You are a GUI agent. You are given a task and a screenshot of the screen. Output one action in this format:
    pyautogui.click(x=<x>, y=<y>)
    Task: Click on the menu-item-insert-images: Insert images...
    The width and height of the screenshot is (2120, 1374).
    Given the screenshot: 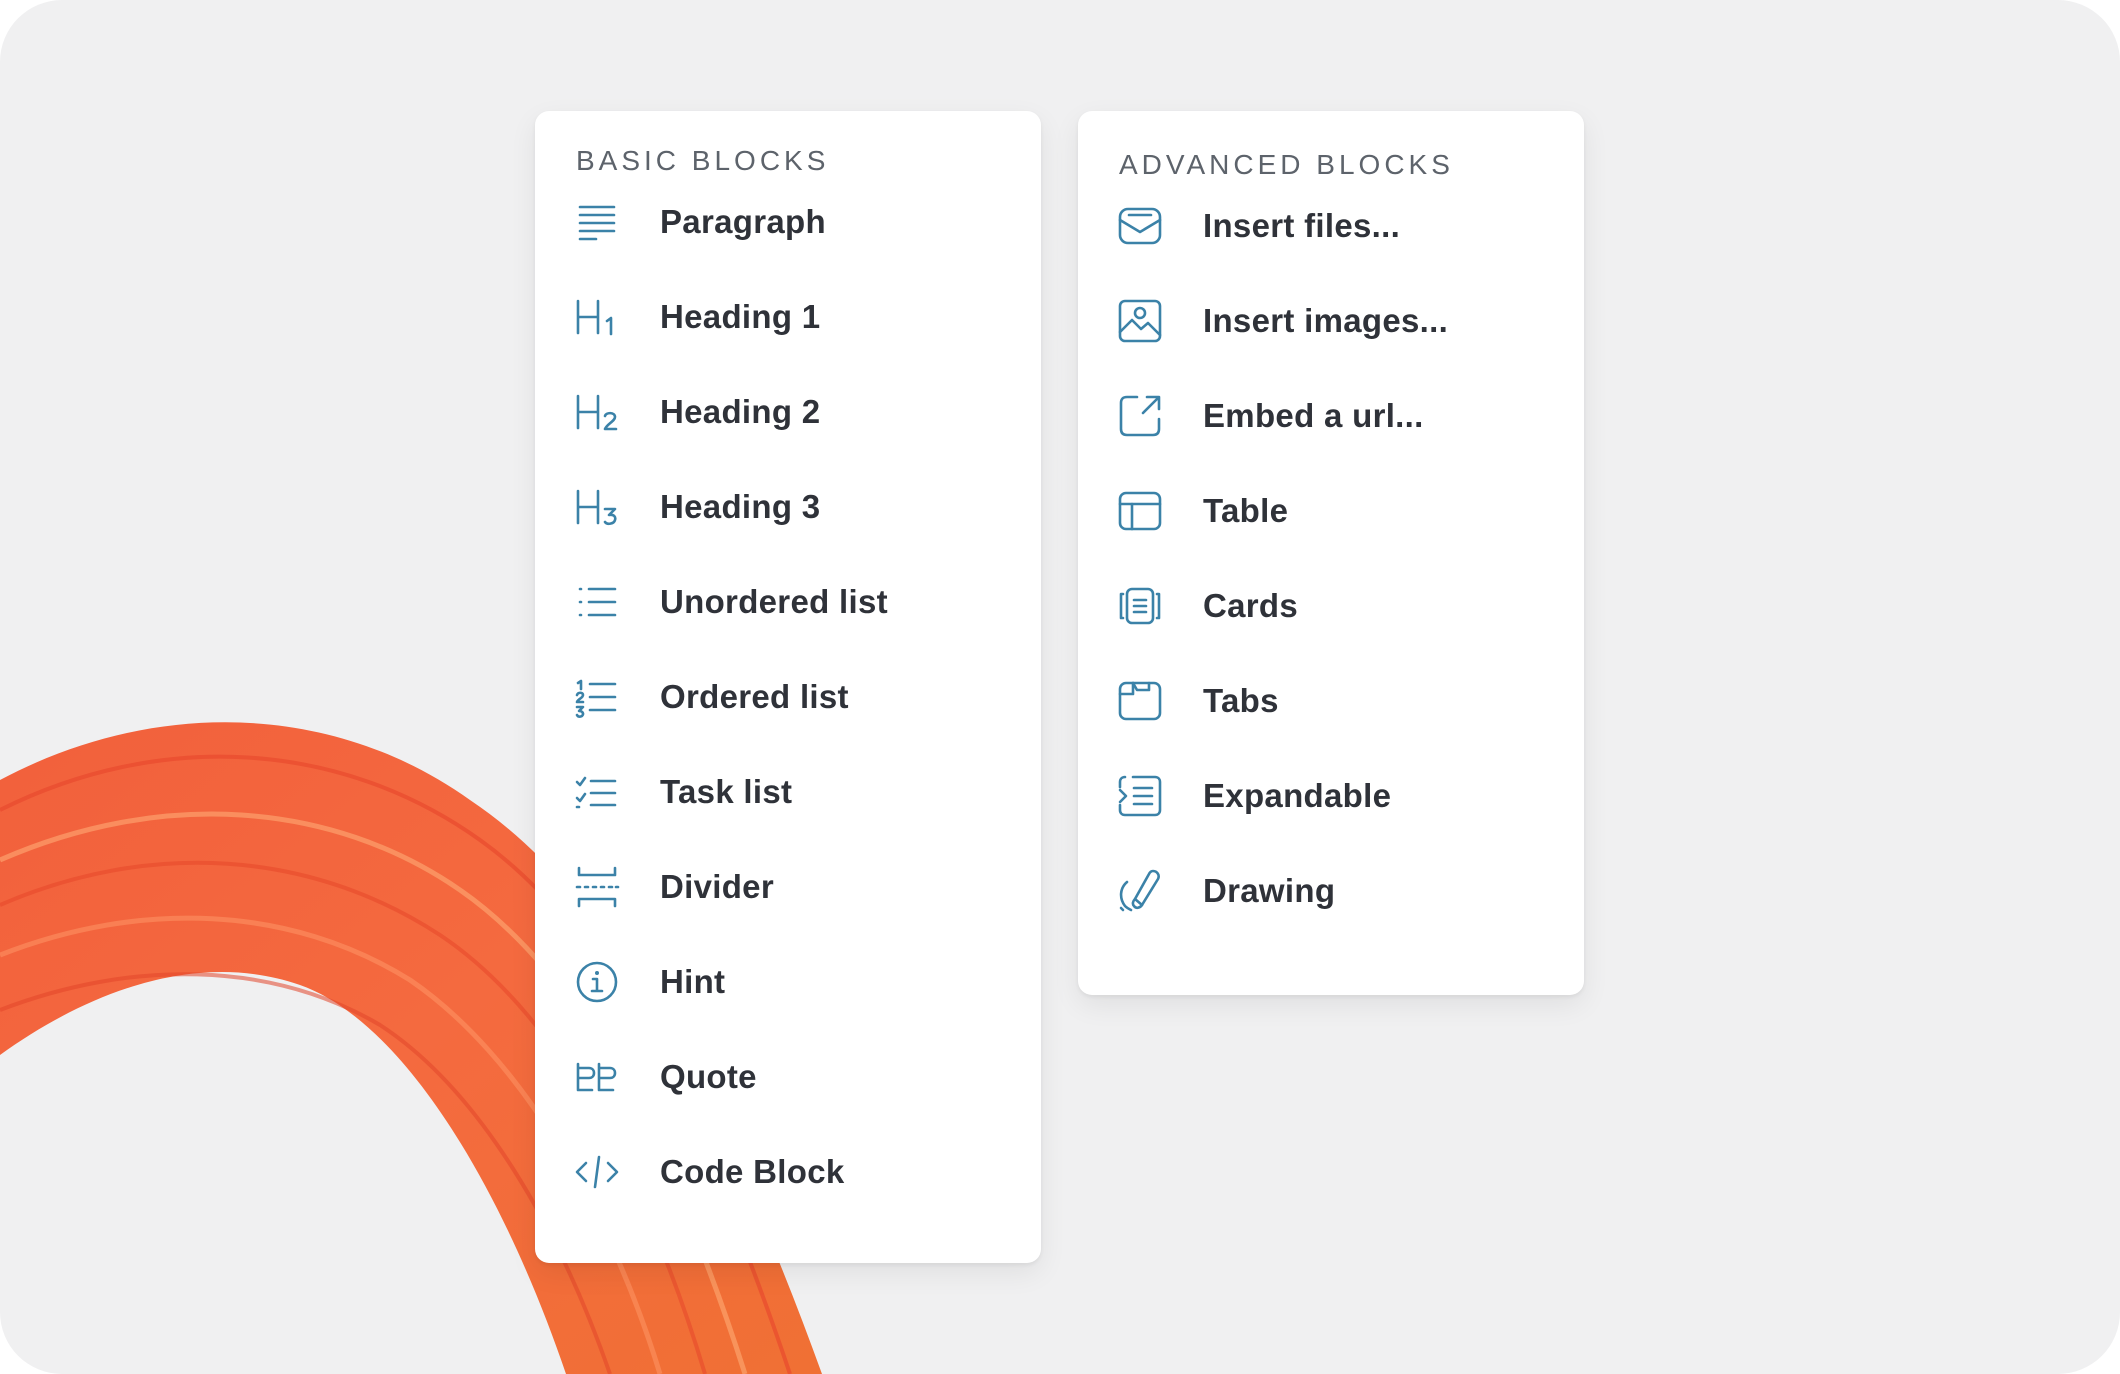 What is the action you would take?
    pyautogui.click(x=1331, y=320)
    